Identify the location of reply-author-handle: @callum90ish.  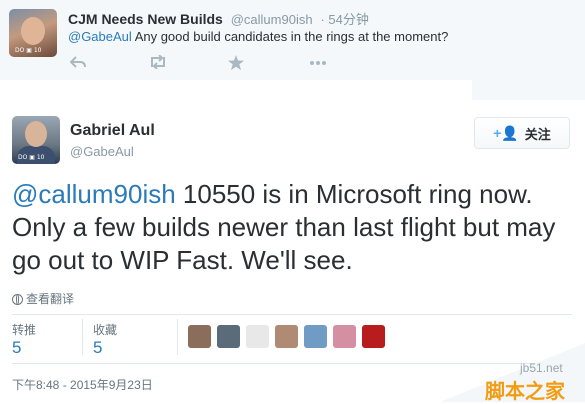
(272, 19).